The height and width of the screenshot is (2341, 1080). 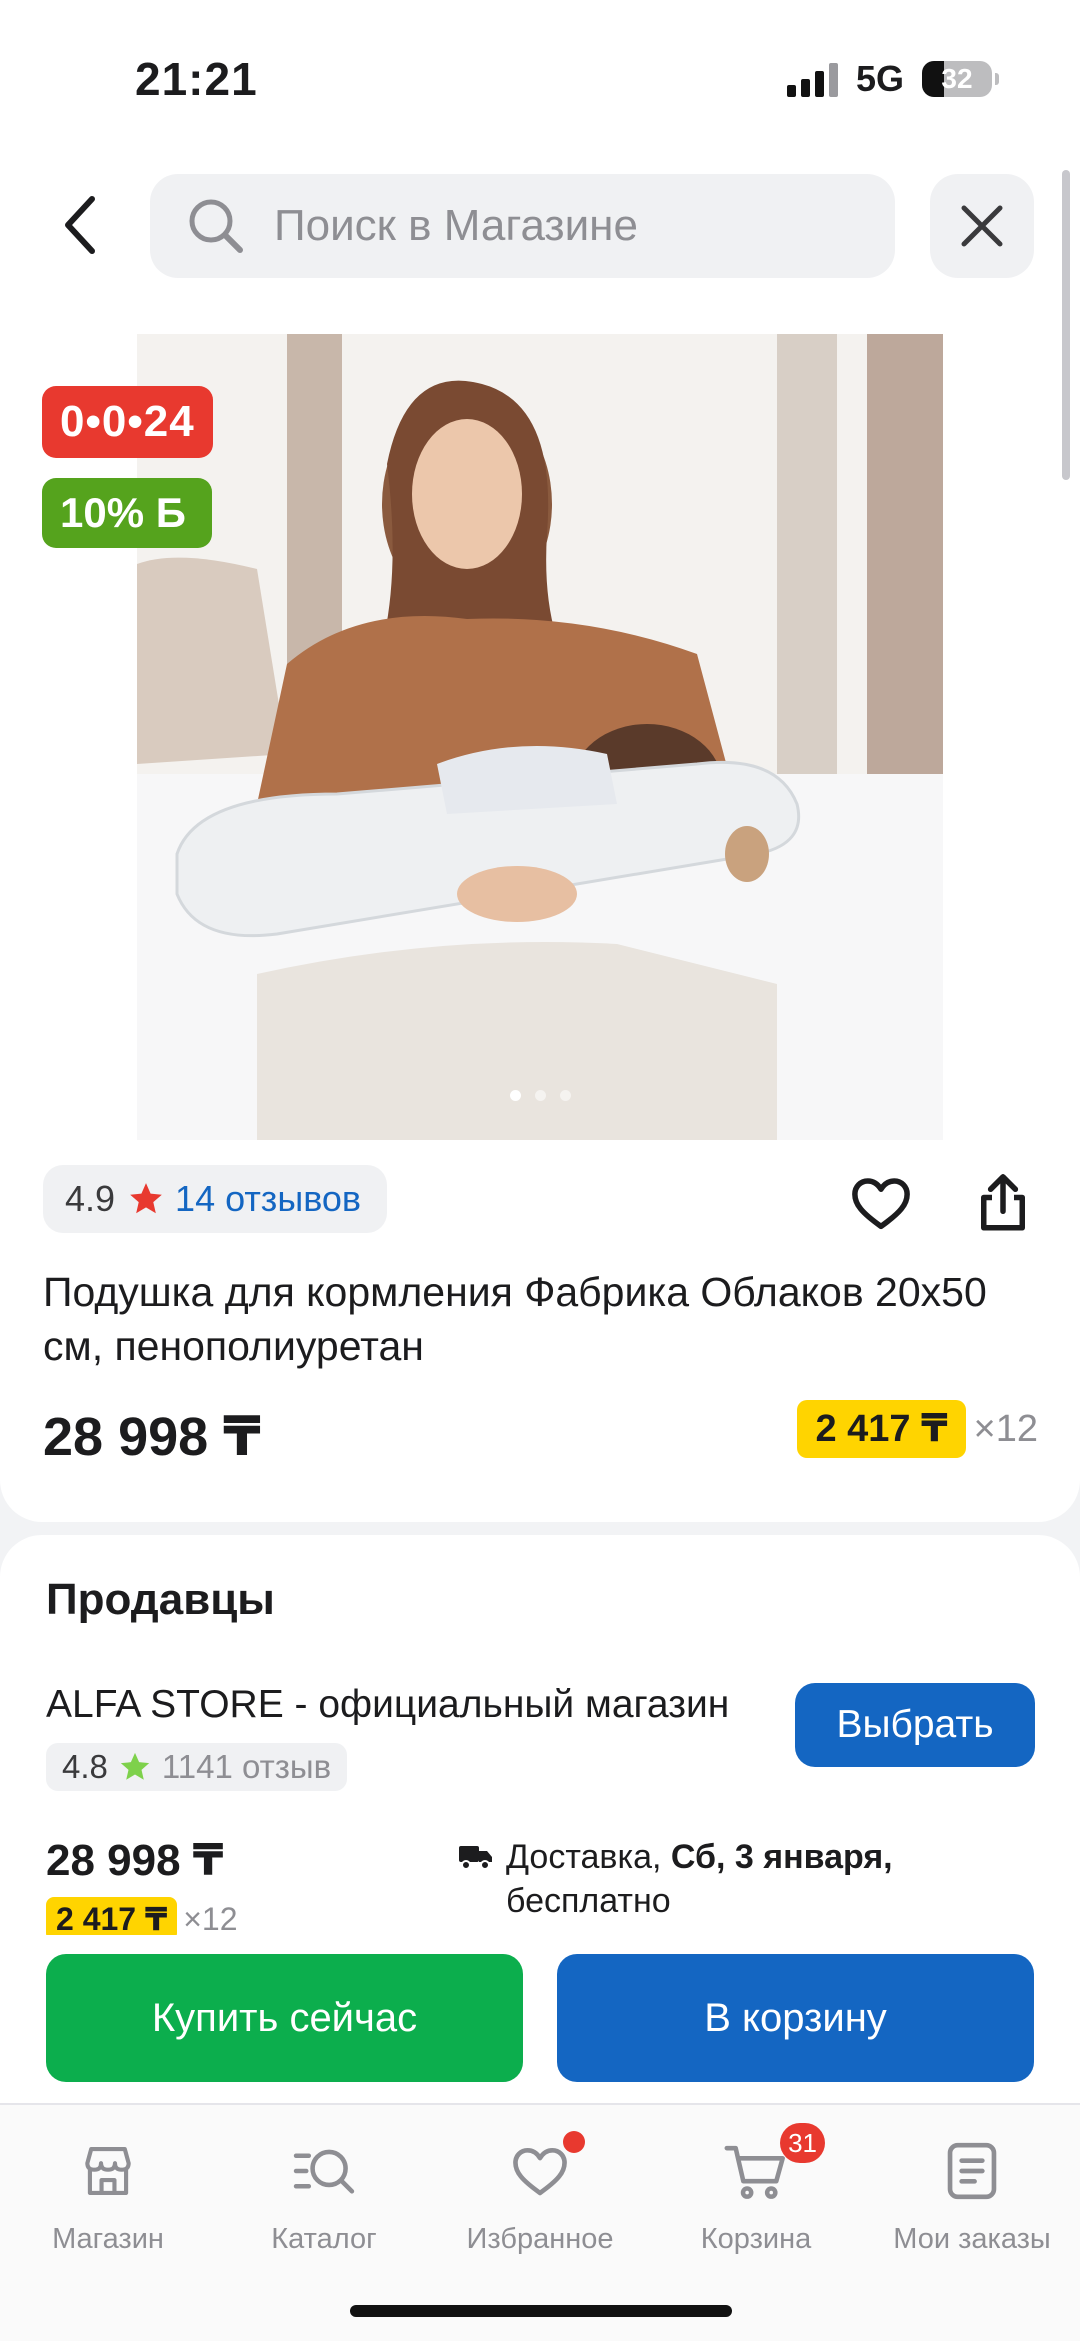 What do you see at coordinates (324, 2171) in the screenshot?
I see `catalog-icon` at bounding box center [324, 2171].